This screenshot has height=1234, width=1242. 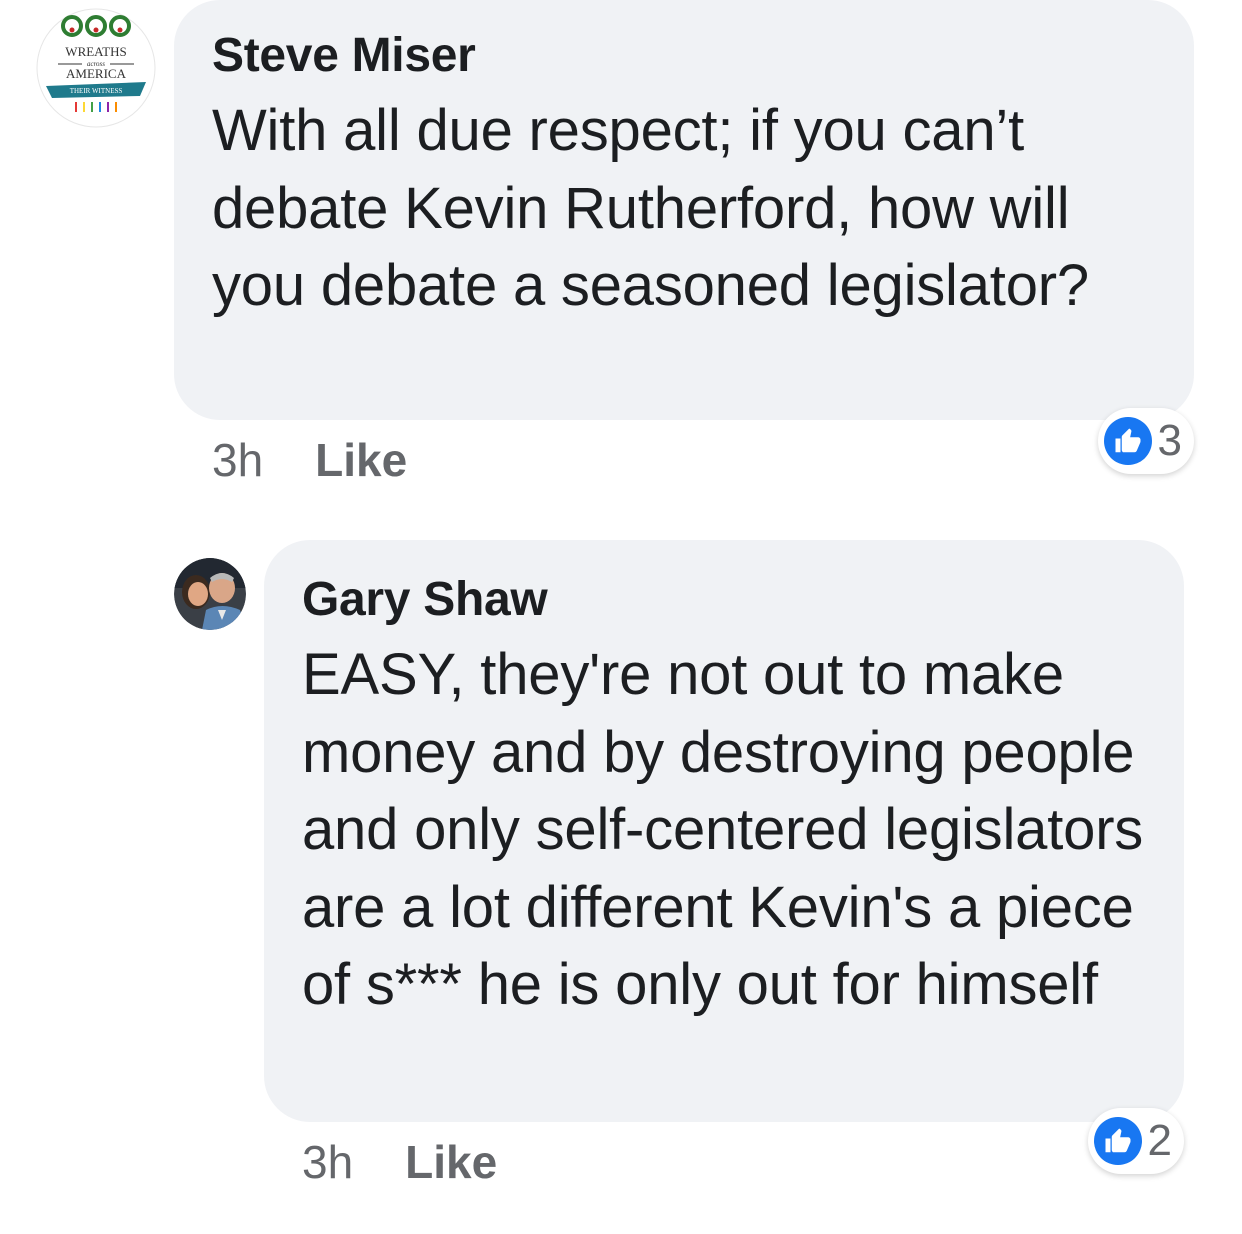 What do you see at coordinates (1159, 1140) in the screenshot?
I see `reaction-count: 2` at bounding box center [1159, 1140].